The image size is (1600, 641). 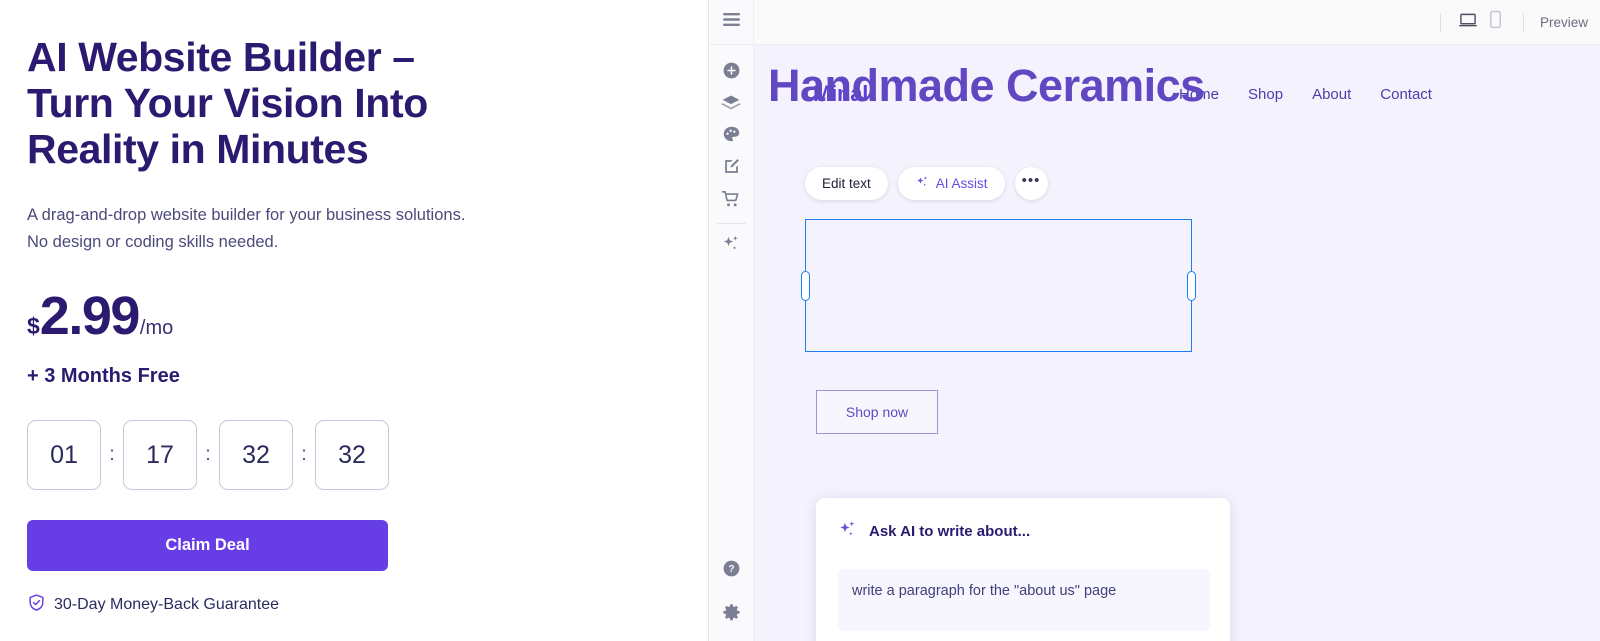 I want to click on edit-square-icon, so click(x=731, y=169).